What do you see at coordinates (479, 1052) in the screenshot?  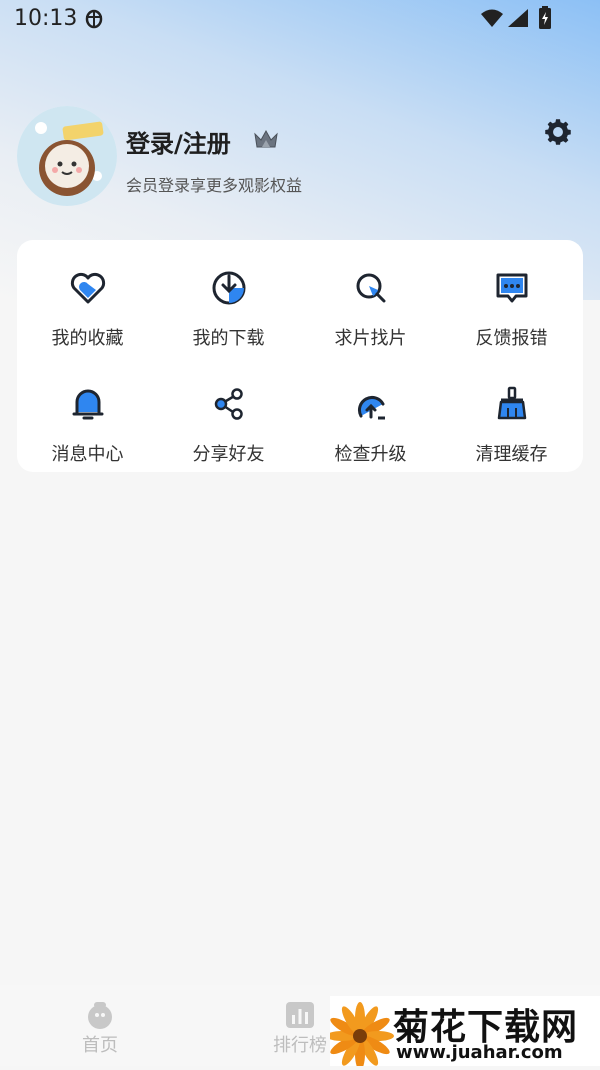 I see `watermark-url: www.juahar.com` at bounding box center [479, 1052].